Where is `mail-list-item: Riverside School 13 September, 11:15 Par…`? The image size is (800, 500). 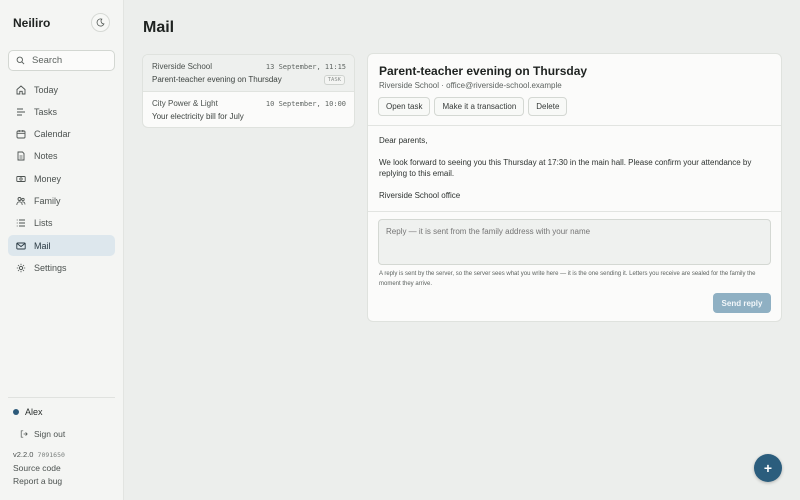 mail-list-item: Riverside School 13 September, 11:15 Par… is located at coordinates (248, 73).